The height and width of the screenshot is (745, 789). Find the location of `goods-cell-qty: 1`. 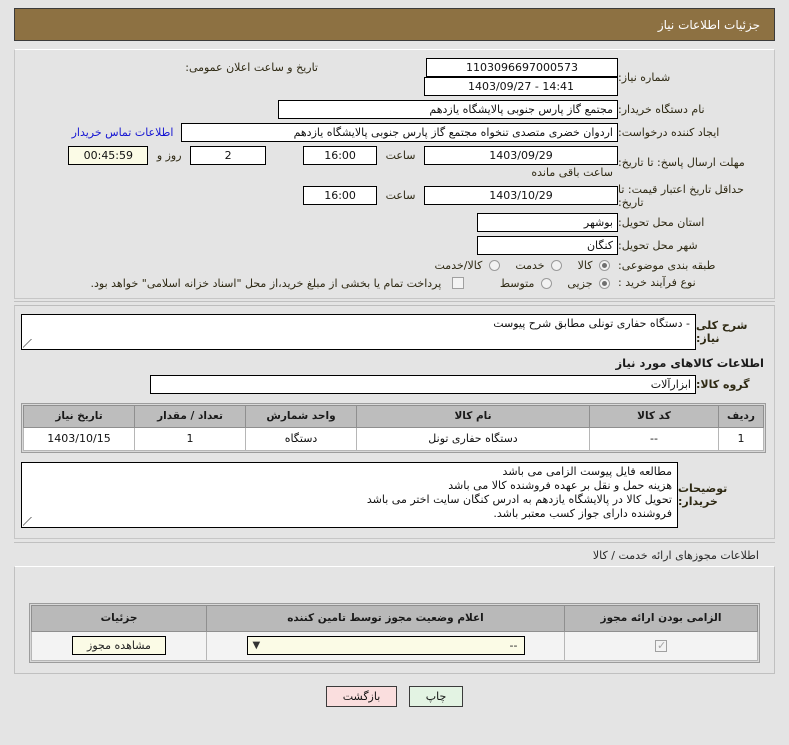

goods-cell-qty: 1 is located at coordinates (190, 438).